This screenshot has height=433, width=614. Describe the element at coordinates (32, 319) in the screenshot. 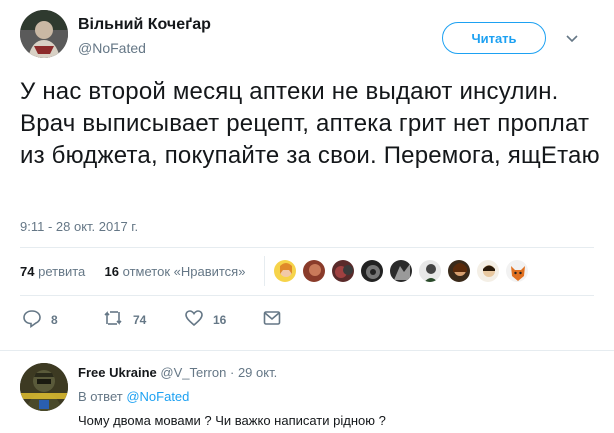

I see `reply-icon` at that location.